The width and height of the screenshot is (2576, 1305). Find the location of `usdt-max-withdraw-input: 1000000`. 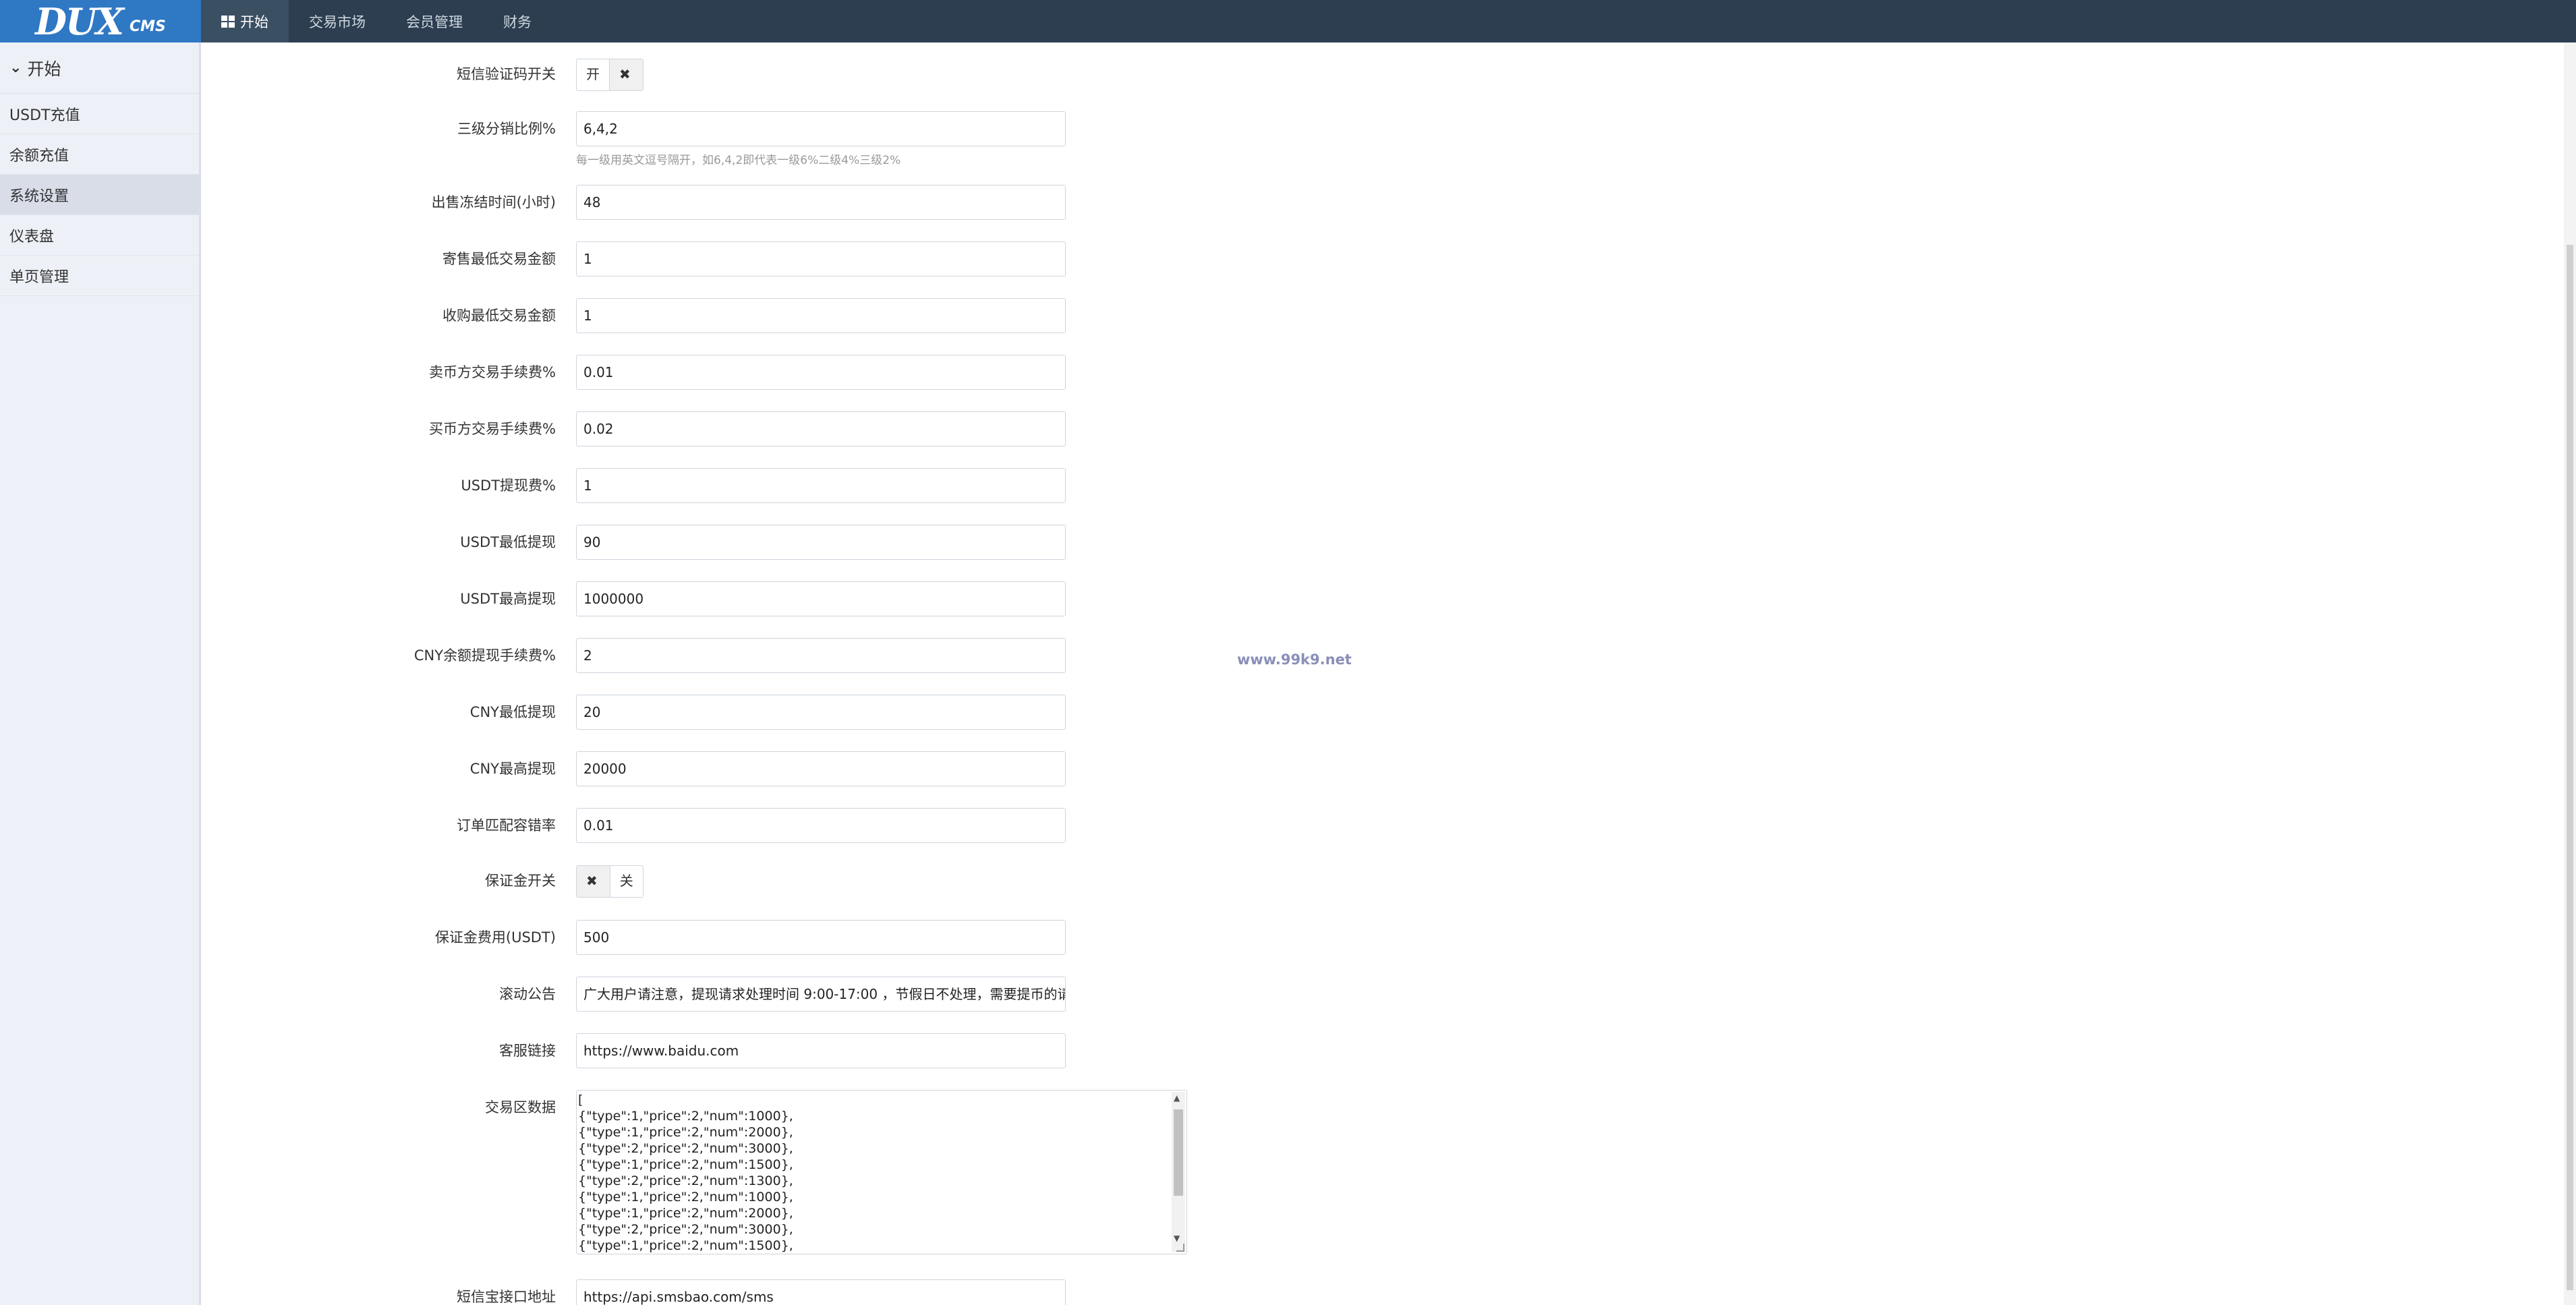

usdt-max-withdraw-input: 1000000 is located at coordinates (821, 598).